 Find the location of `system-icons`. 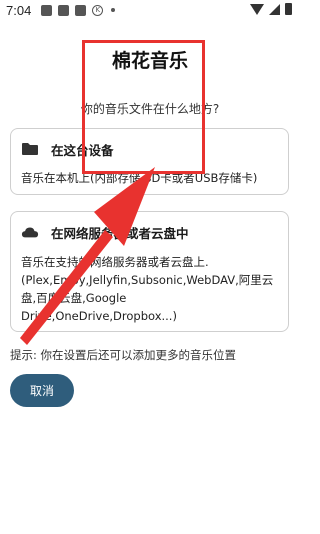

system-icons is located at coordinates (271, 9).